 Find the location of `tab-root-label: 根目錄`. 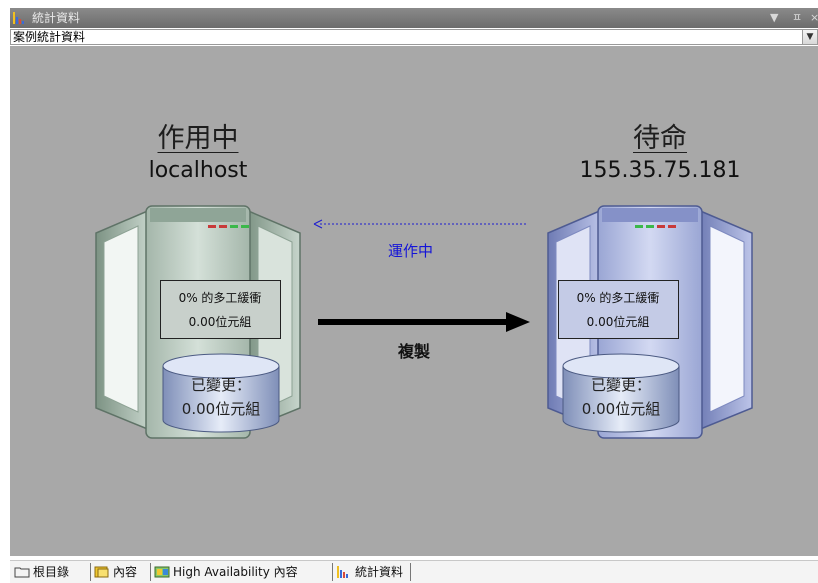

tab-root-label: 根目錄 is located at coordinates (51, 572).